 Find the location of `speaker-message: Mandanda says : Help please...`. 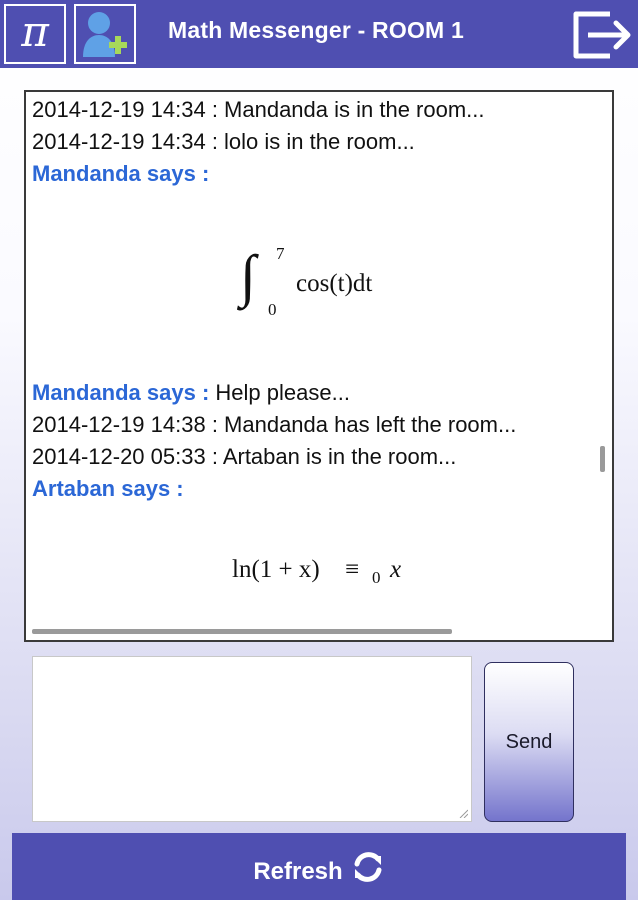

speaker-message: Mandanda says : Help please... is located at coordinates (191, 393).